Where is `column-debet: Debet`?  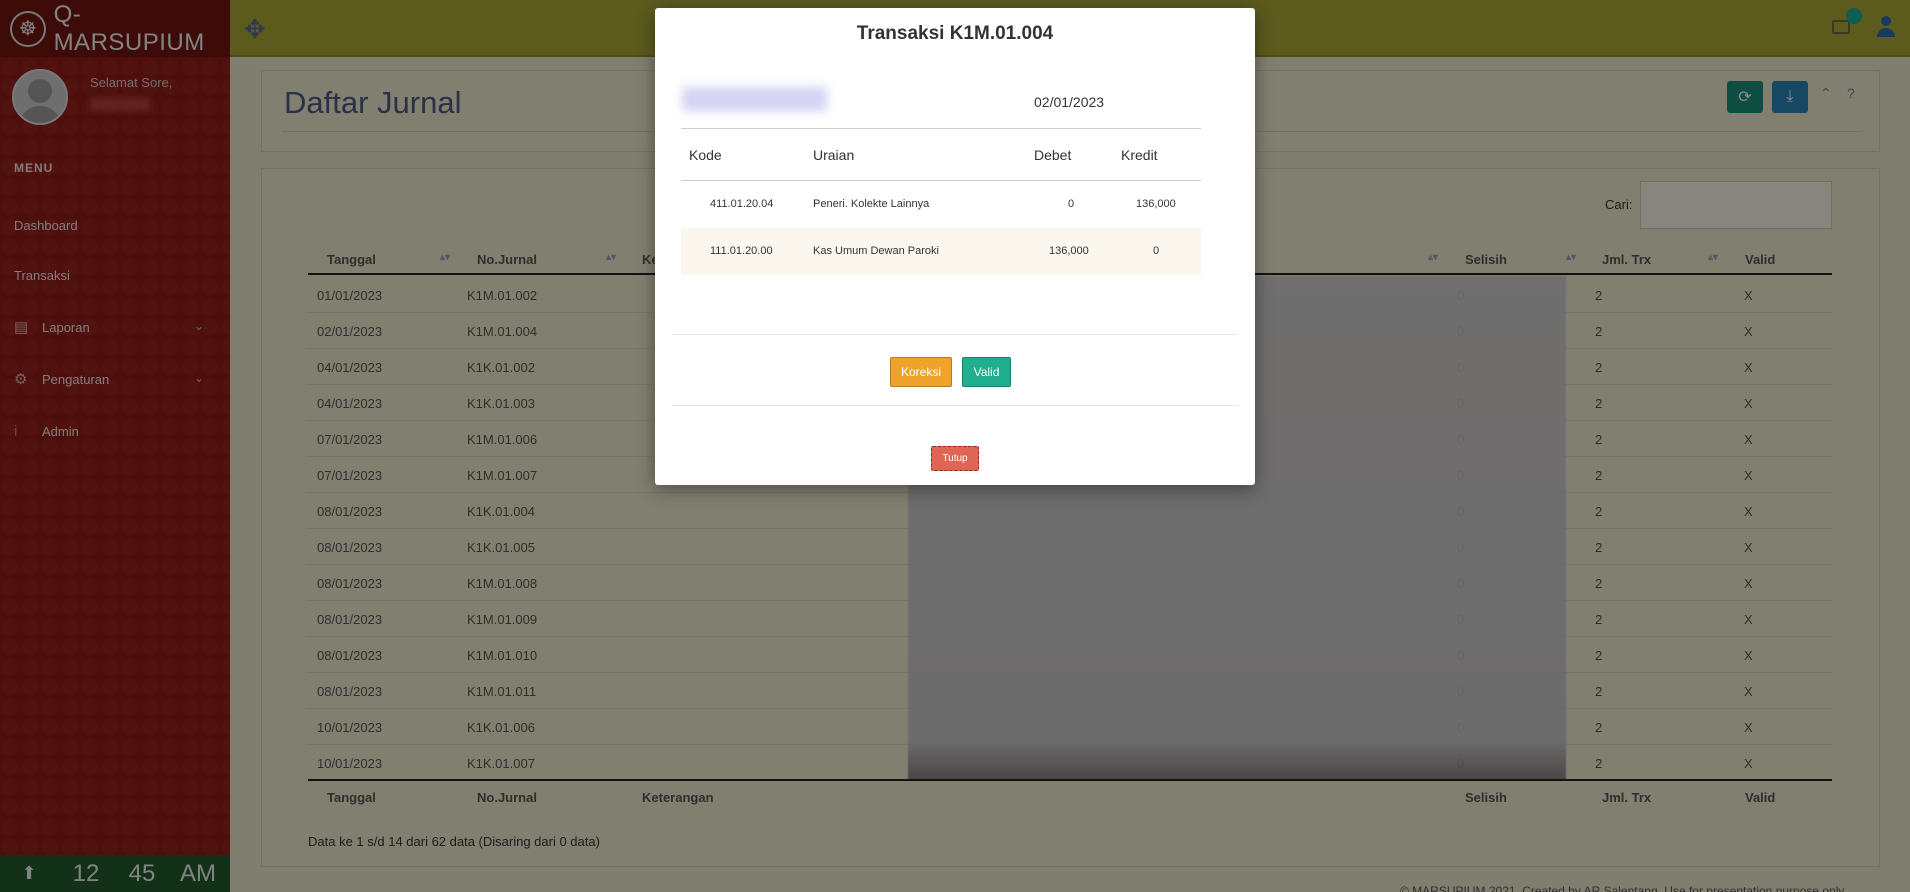
column-debet: Debet is located at coordinates (1053, 155).